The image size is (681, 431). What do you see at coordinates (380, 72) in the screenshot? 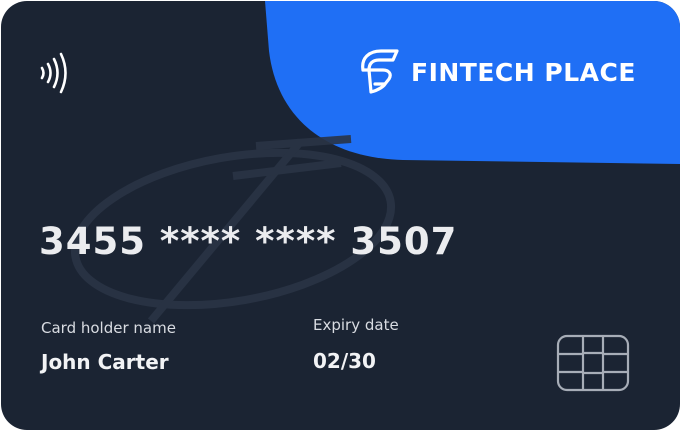
I see `fintech-place-logo-icon` at bounding box center [380, 72].